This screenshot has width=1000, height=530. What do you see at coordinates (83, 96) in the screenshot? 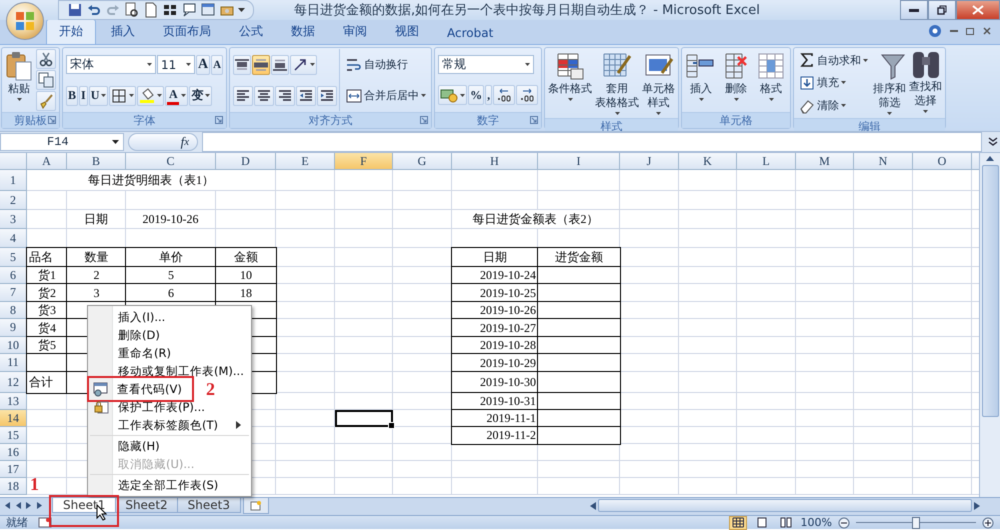
I see `format-button: I` at bounding box center [83, 96].